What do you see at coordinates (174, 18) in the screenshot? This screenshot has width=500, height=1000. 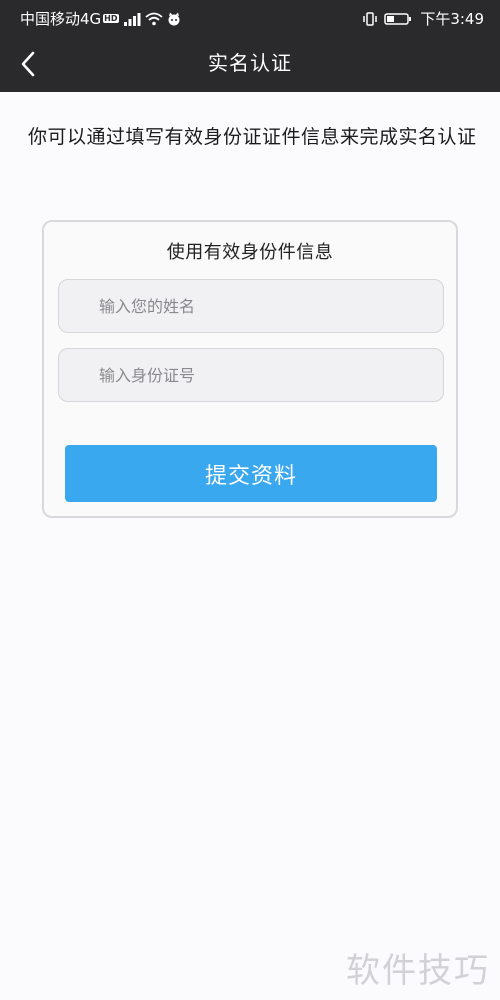 I see `cat-app-icon` at bounding box center [174, 18].